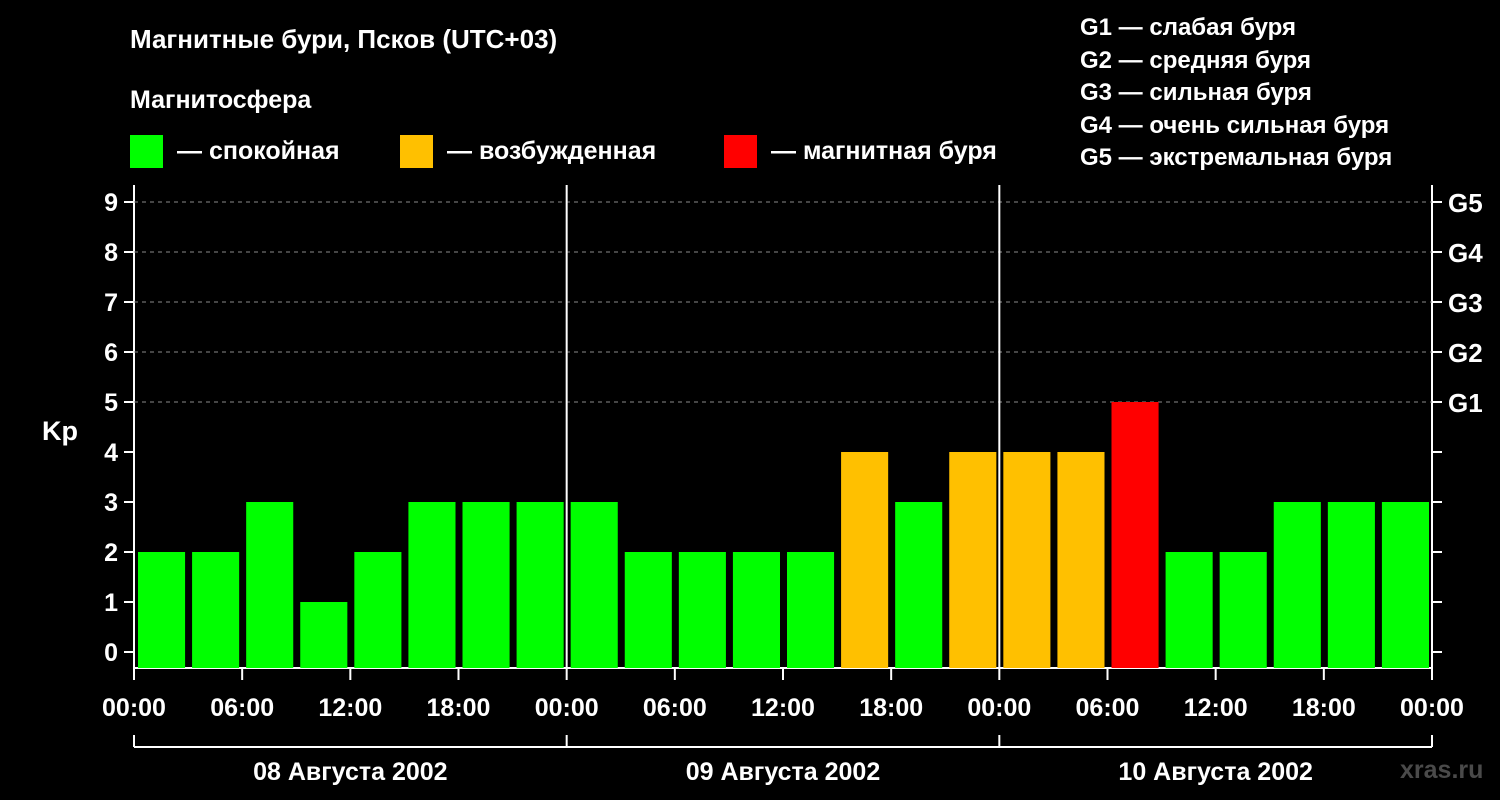  Describe the element at coordinates (1236, 157) in the screenshot. I see `g-scale-g5: G5 — экстремальная буря` at that location.